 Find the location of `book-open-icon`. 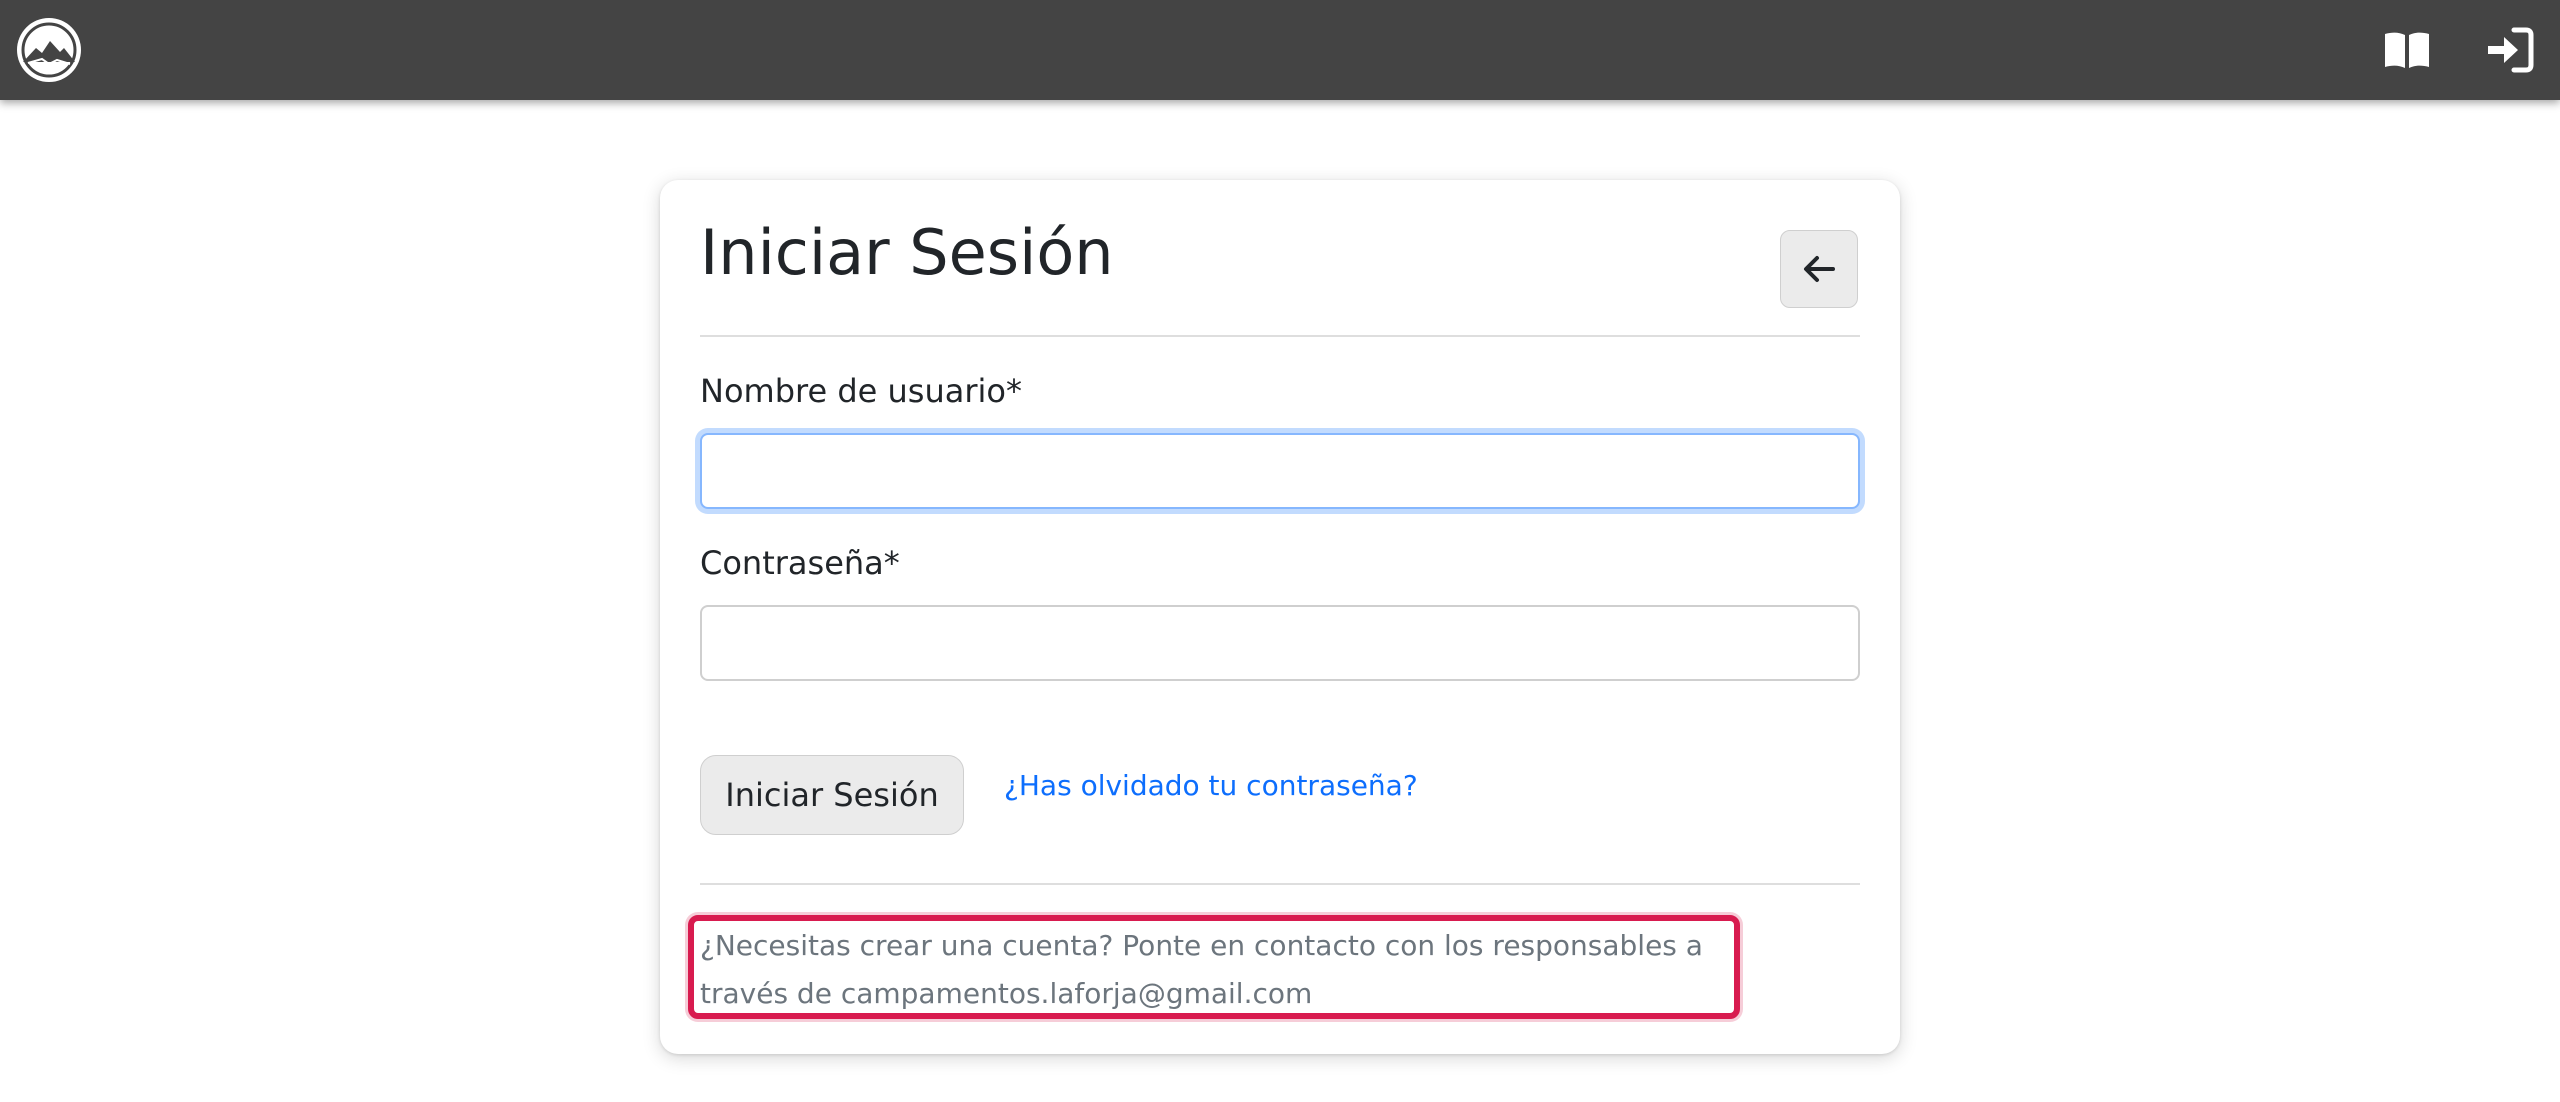

book-open-icon is located at coordinates (2407, 50).